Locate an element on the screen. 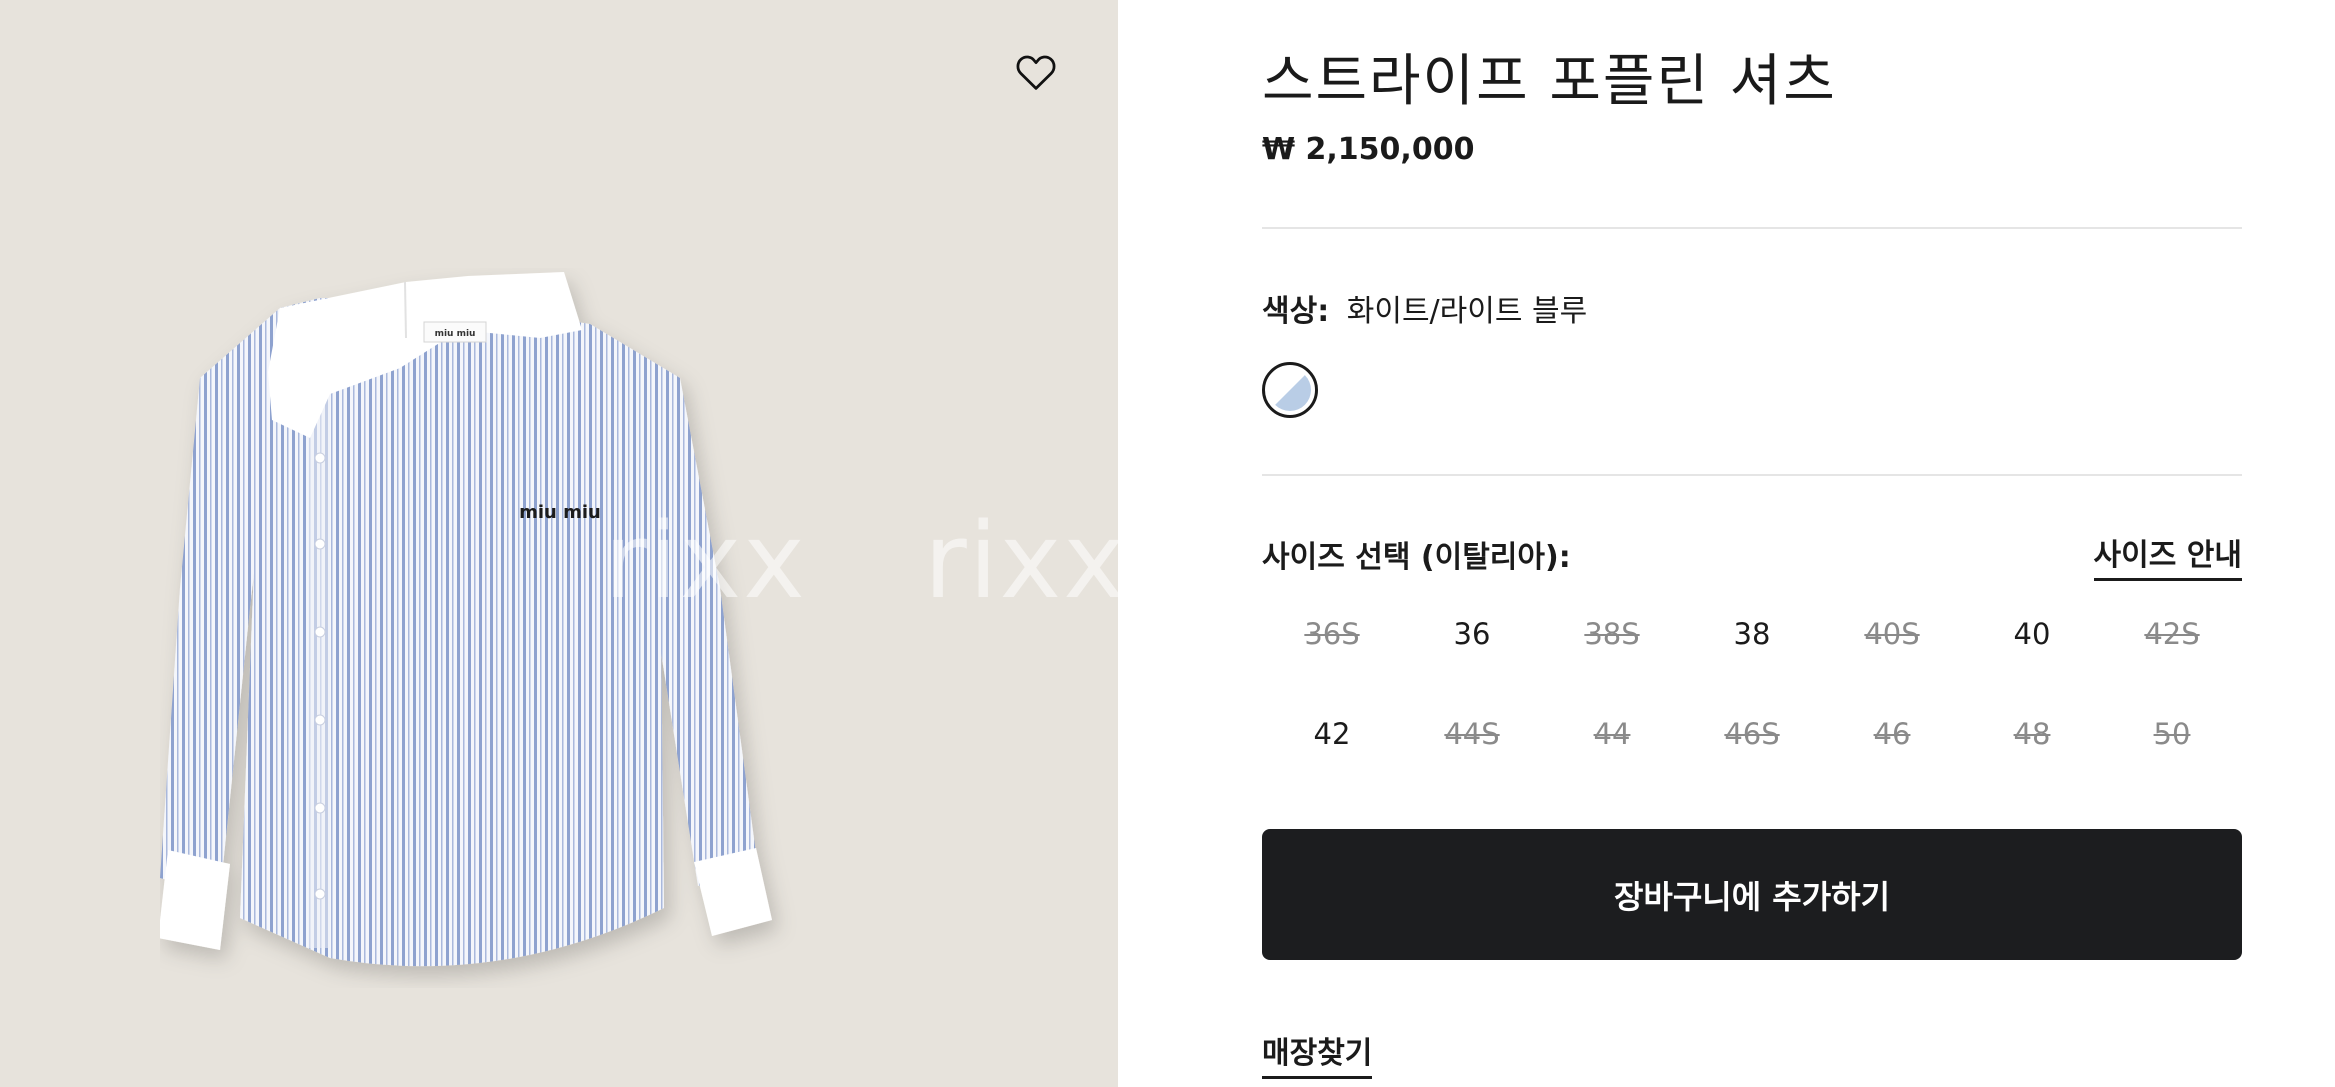 The width and height of the screenshot is (2335, 1087). color-value: 화이트/라이트 블루 is located at coordinates (1467, 311).